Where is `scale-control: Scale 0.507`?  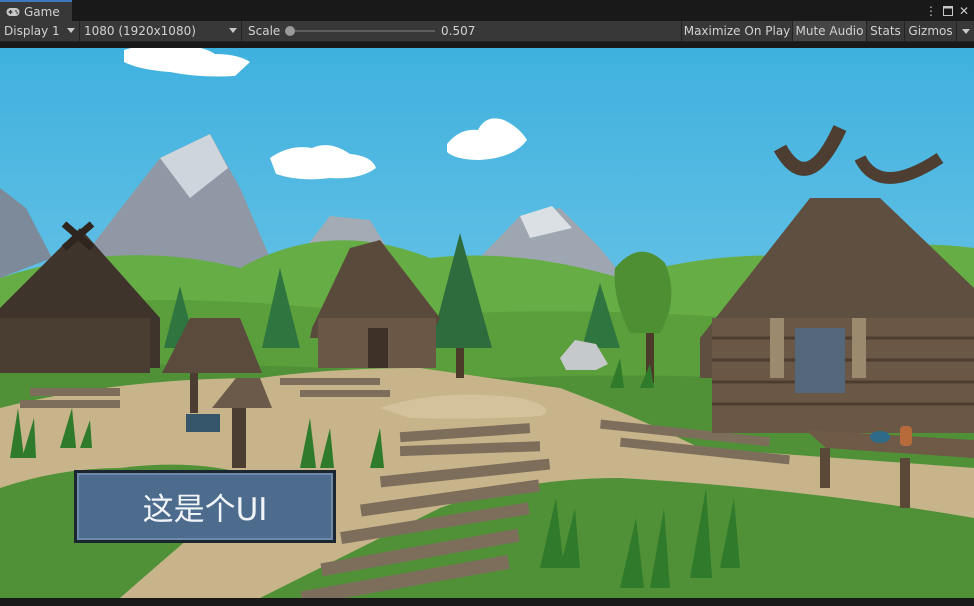
scale-control: Scale 0.507 is located at coordinates (362, 31).